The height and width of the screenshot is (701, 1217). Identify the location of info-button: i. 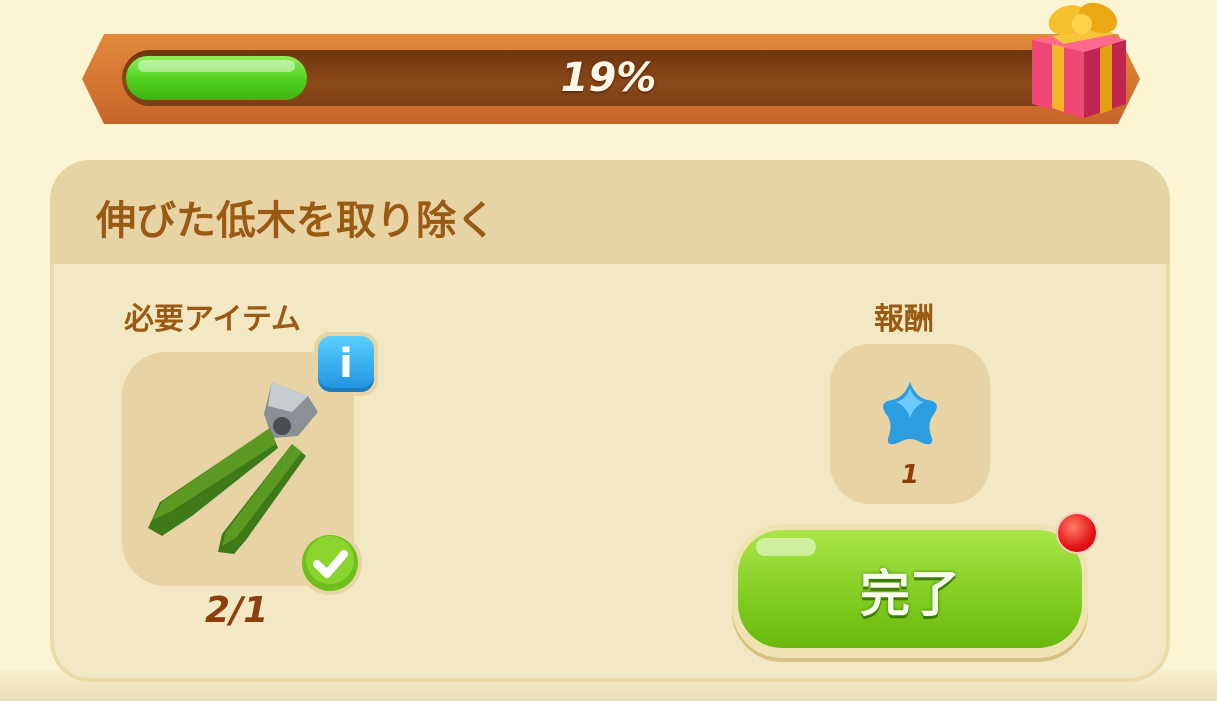
(346, 364).